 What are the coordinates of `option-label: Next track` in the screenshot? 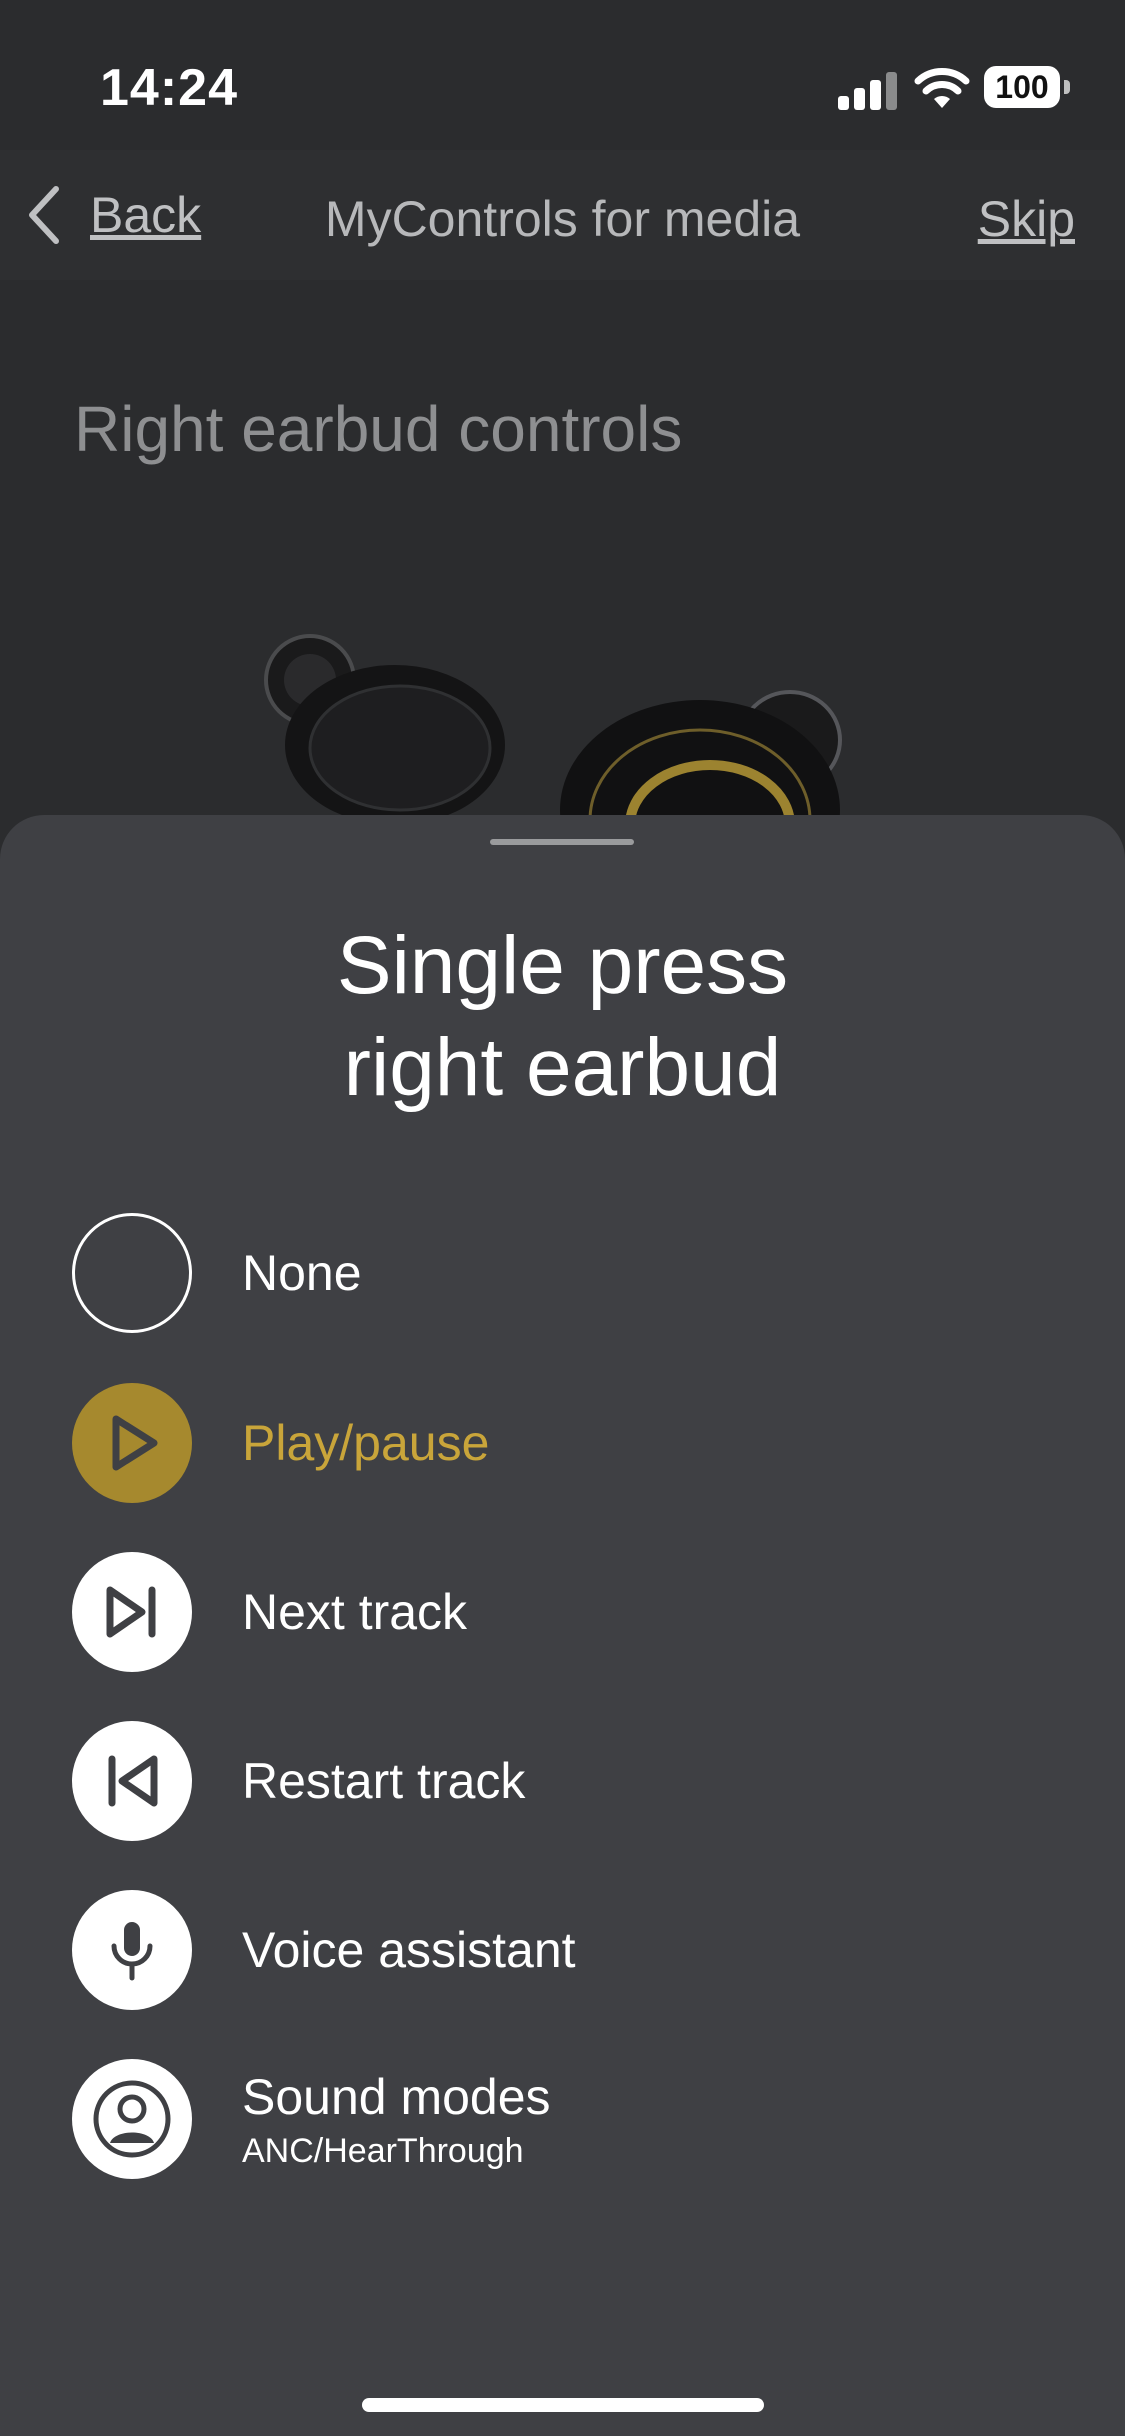 It's located at (355, 1612).